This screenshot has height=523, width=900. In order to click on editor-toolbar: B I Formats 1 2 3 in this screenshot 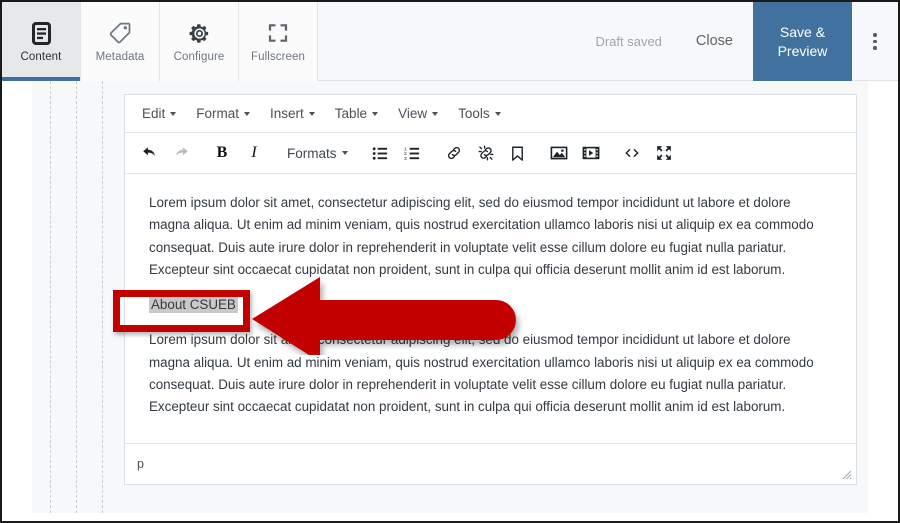, I will do `click(490, 153)`.